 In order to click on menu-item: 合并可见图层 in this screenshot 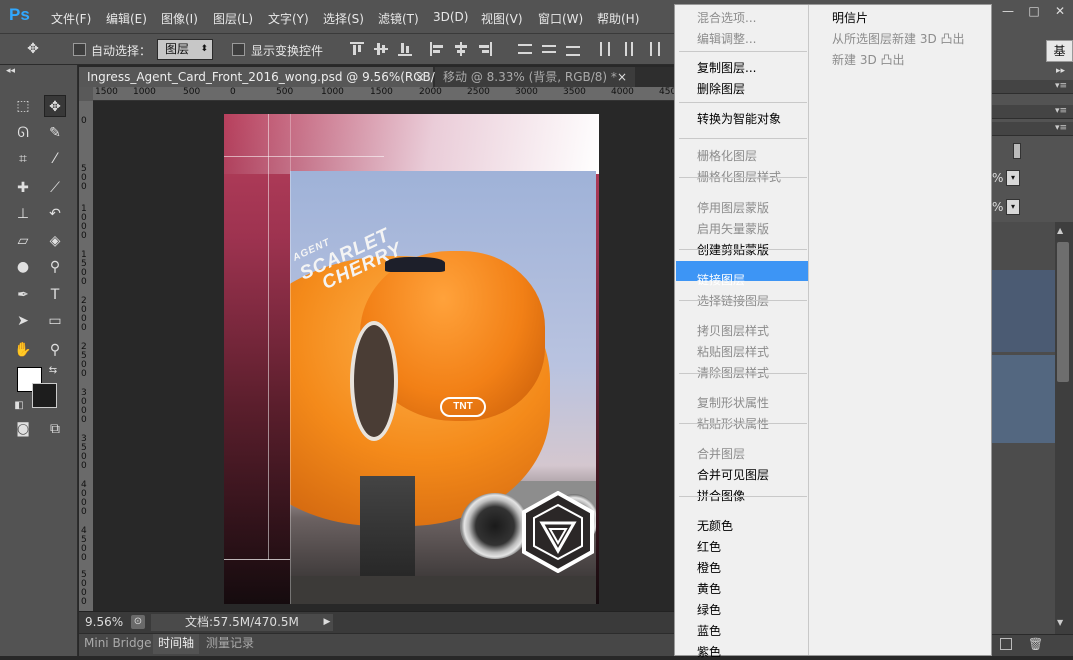, I will do `click(733, 474)`.